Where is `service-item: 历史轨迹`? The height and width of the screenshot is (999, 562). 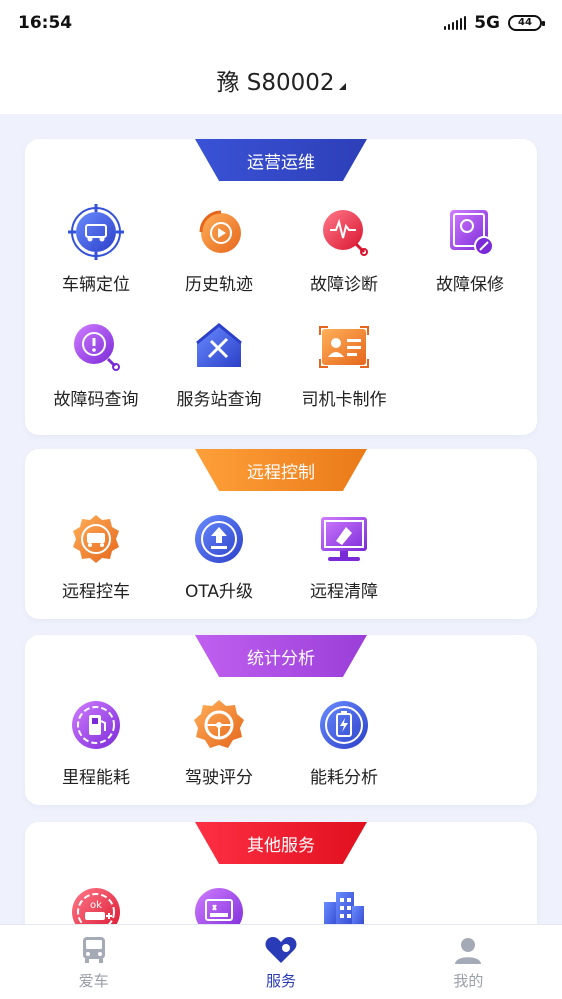 service-item: 历史轨迹 is located at coordinates (219, 249).